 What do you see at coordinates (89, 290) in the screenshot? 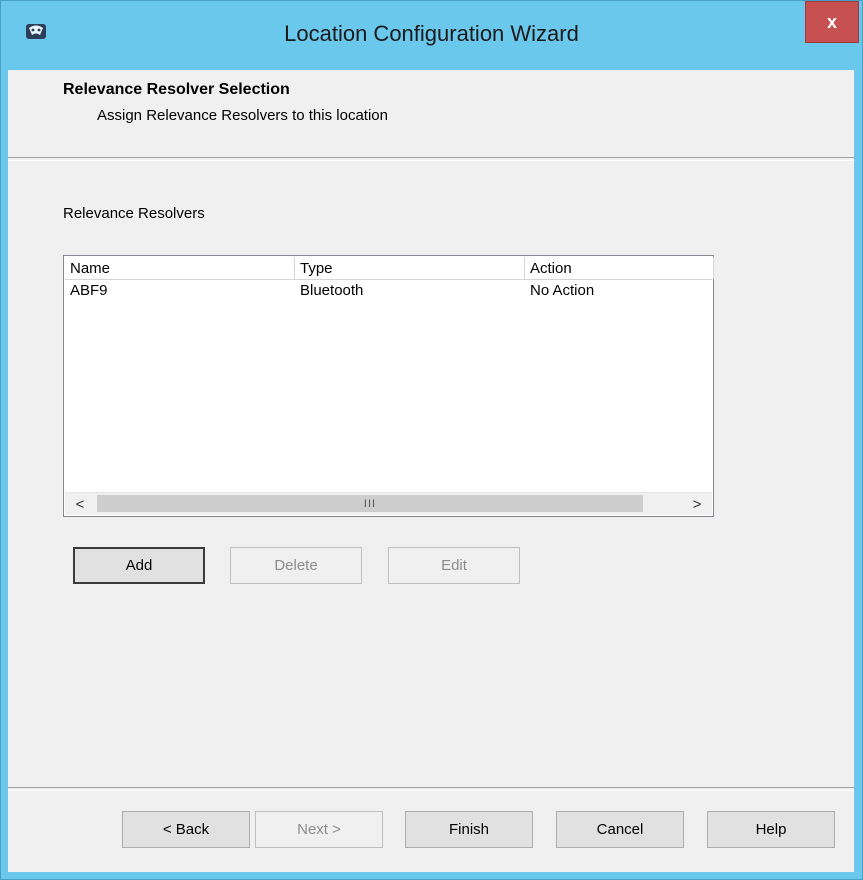
I see `cell-name: ABF9` at bounding box center [89, 290].